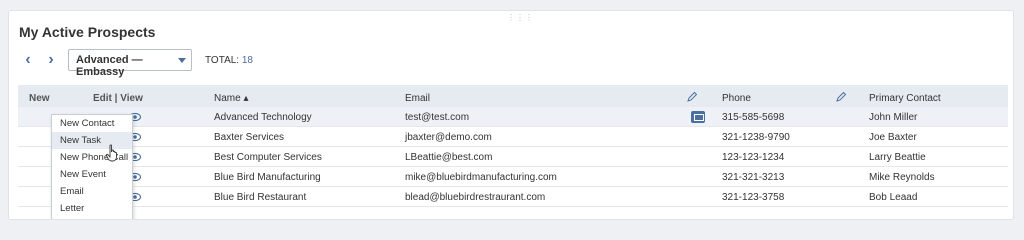  I want to click on saved-view-select: Advanced — Embassy, so click(130, 63).